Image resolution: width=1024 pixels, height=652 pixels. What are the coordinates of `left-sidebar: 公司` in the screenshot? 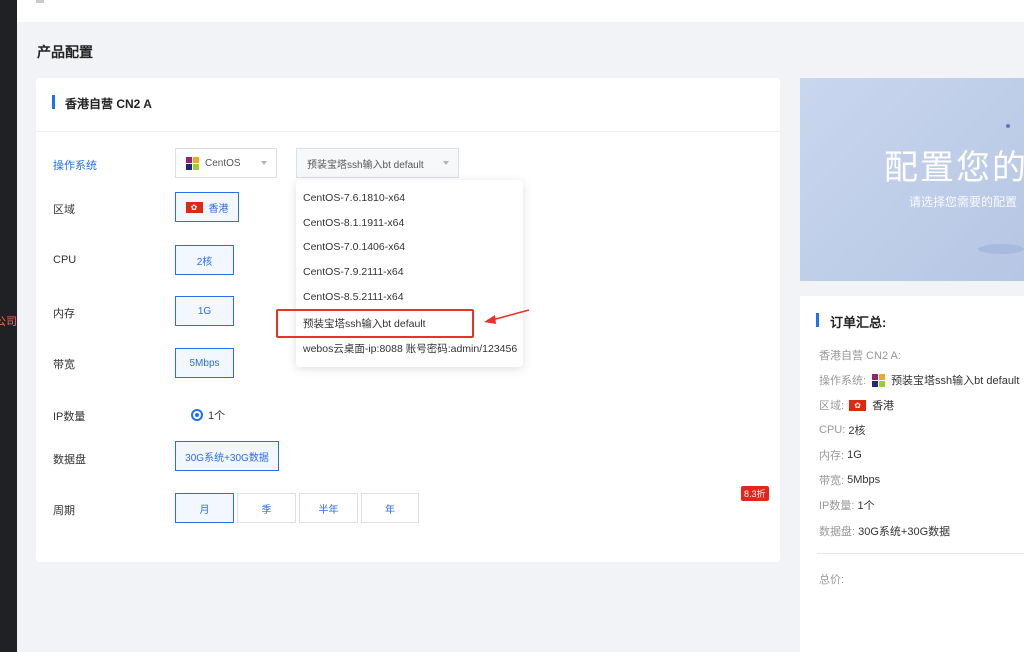 It's located at (8, 326).